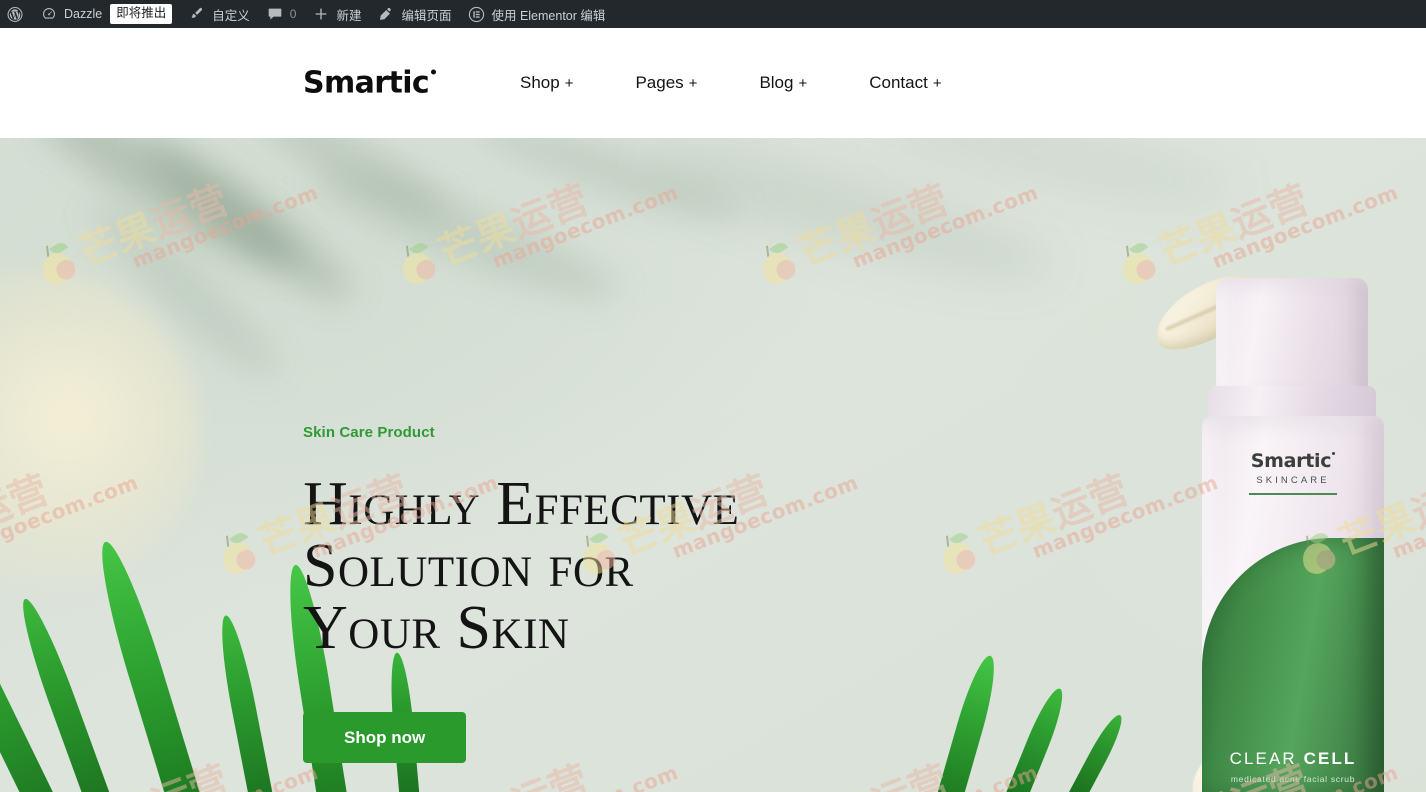 Image resolution: width=1426 pixels, height=792 pixels. Describe the element at coordinates (521, 504) in the screenshot. I see `hero-title-line-1: Highly Effective` at that location.